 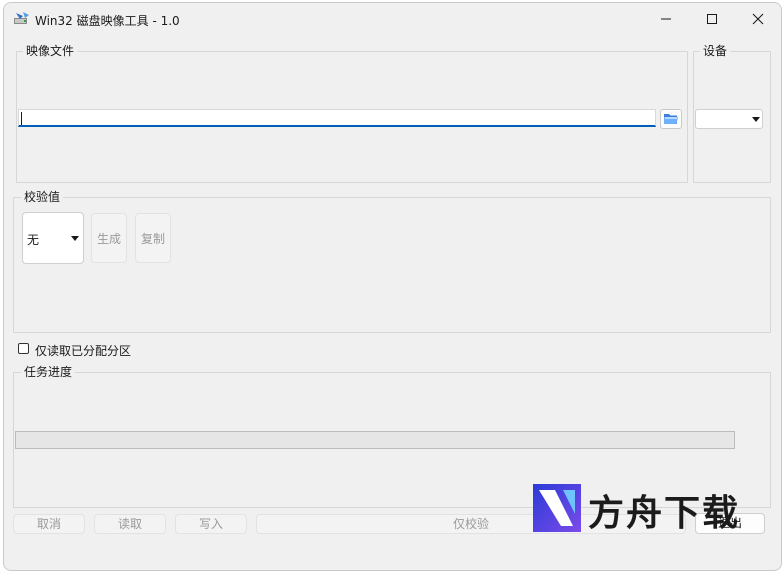 I want to click on close-icon, so click(x=758, y=19).